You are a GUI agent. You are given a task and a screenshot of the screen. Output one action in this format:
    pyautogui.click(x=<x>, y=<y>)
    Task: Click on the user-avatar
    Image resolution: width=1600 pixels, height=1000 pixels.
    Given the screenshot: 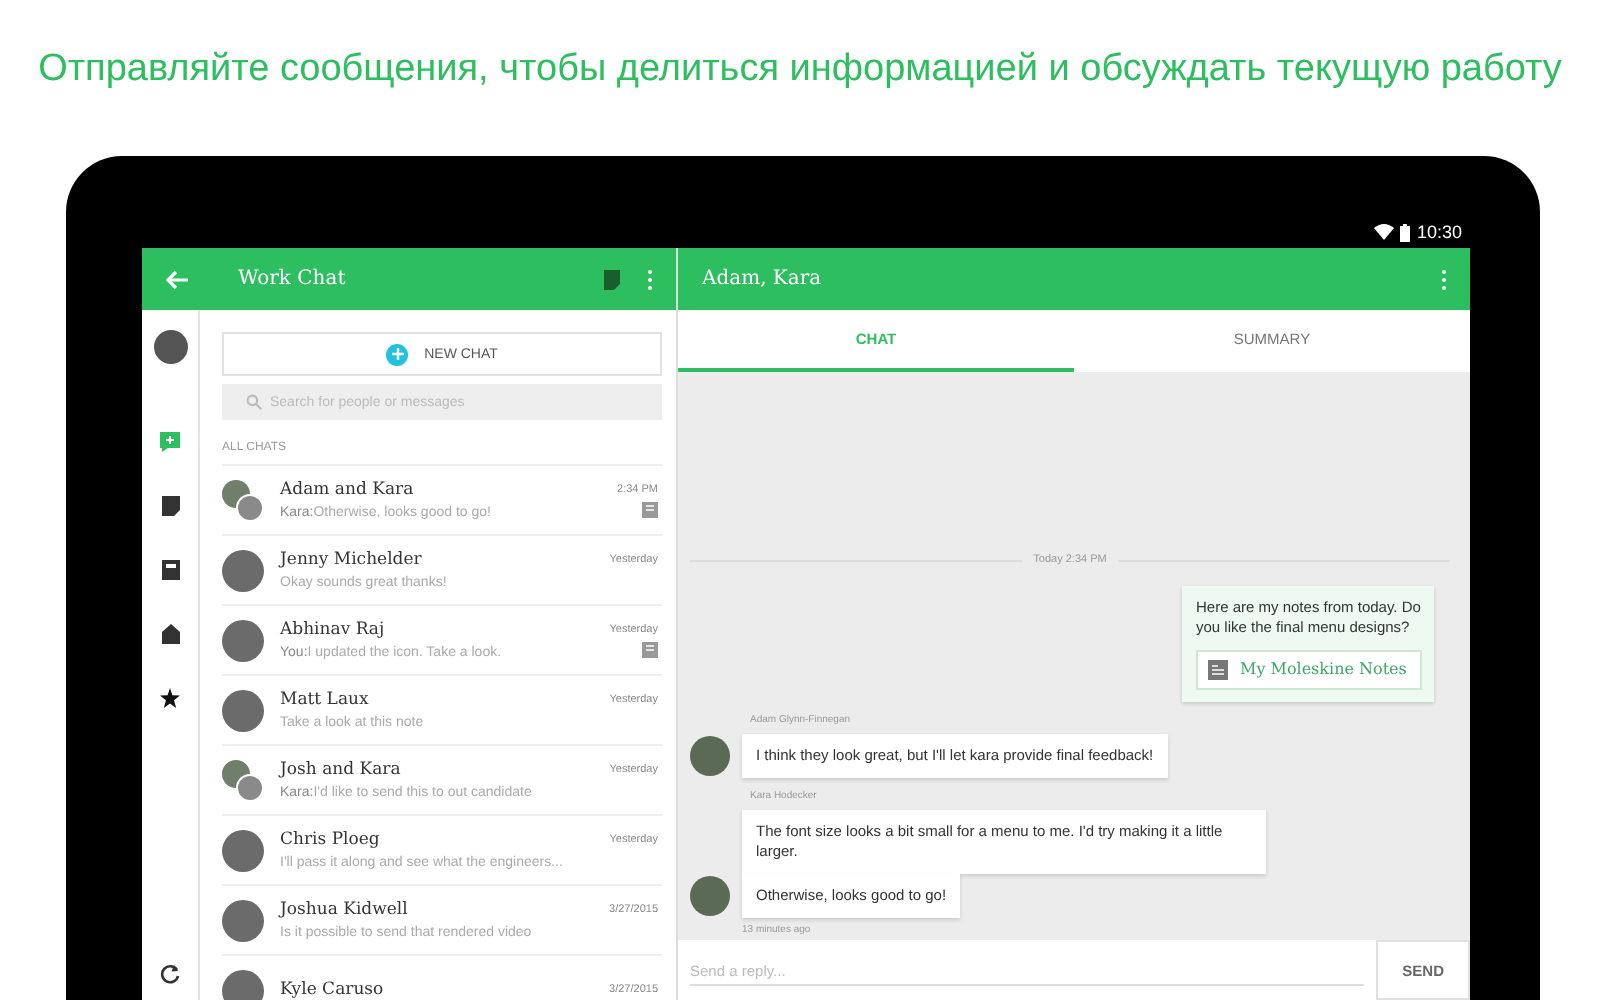 What is the action you would take?
    pyautogui.click(x=170, y=347)
    